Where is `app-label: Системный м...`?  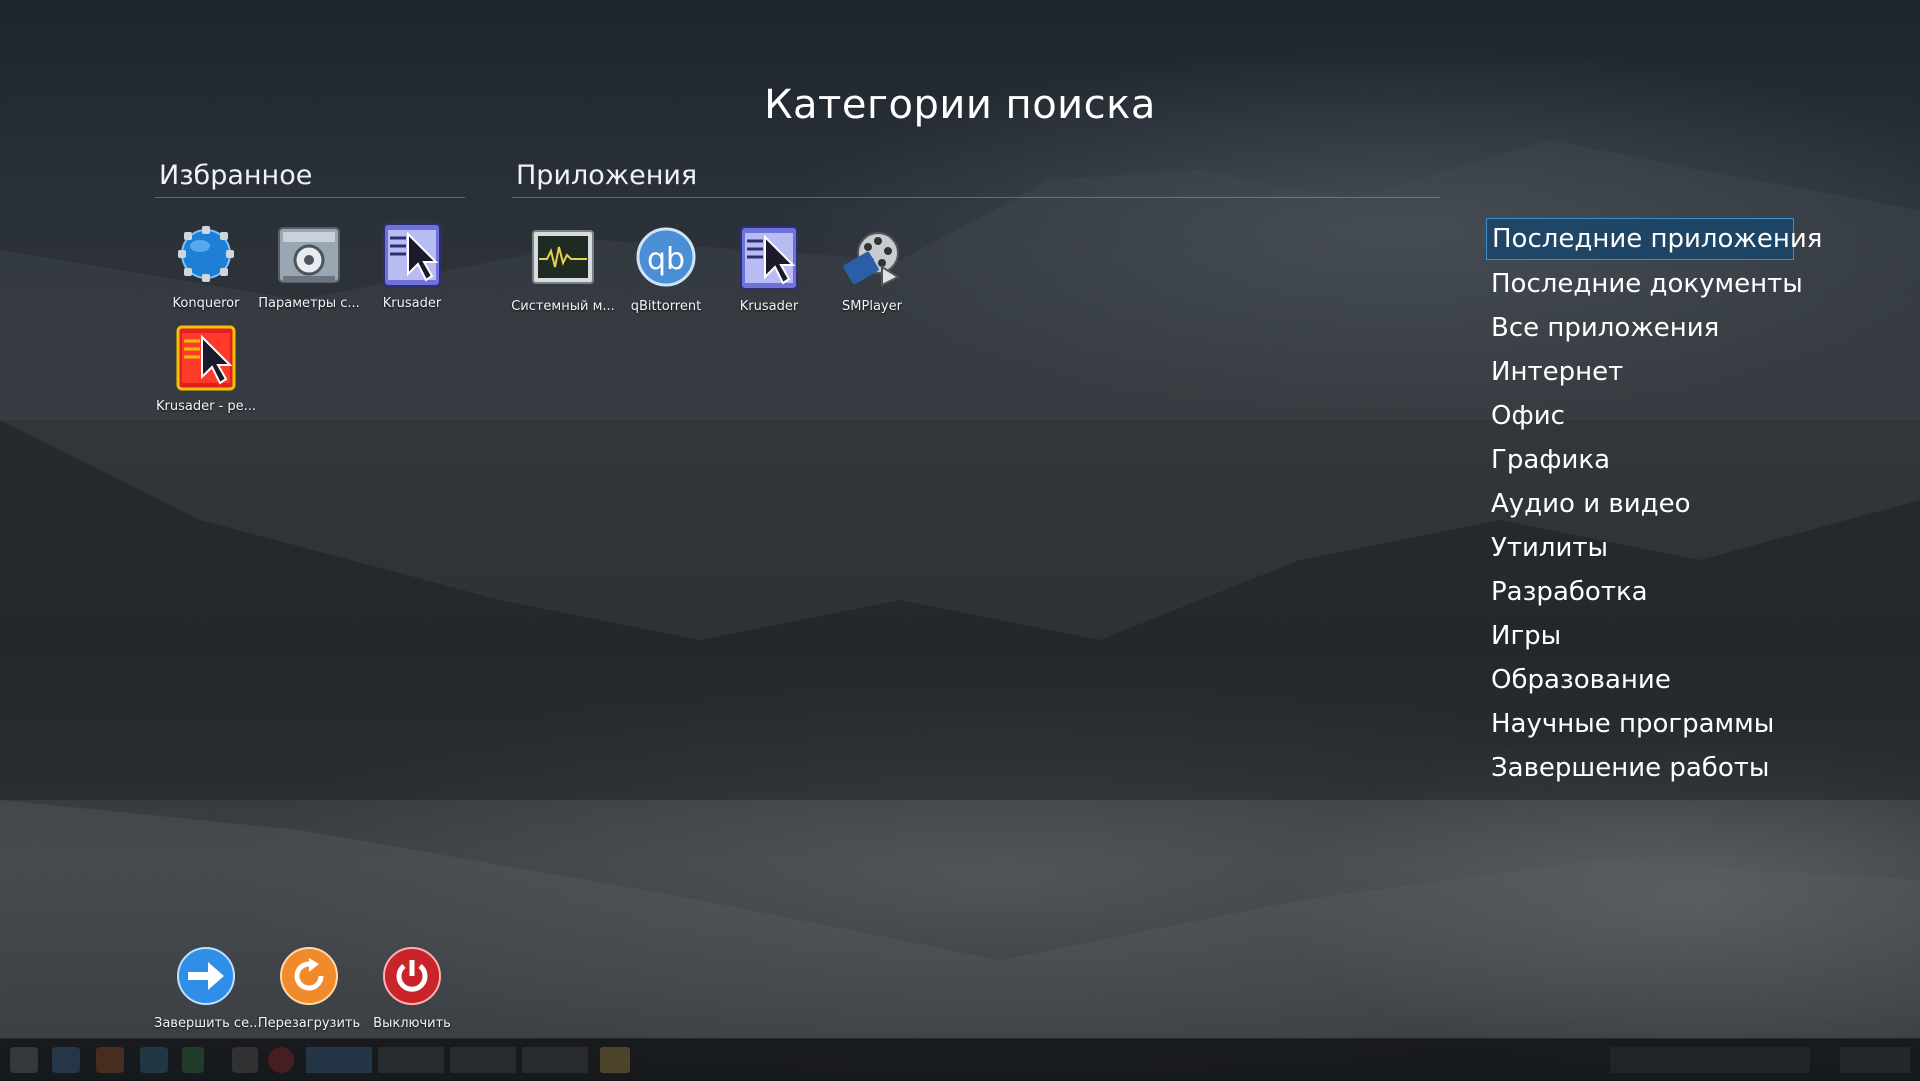 app-label: Системный м... is located at coordinates (563, 306).